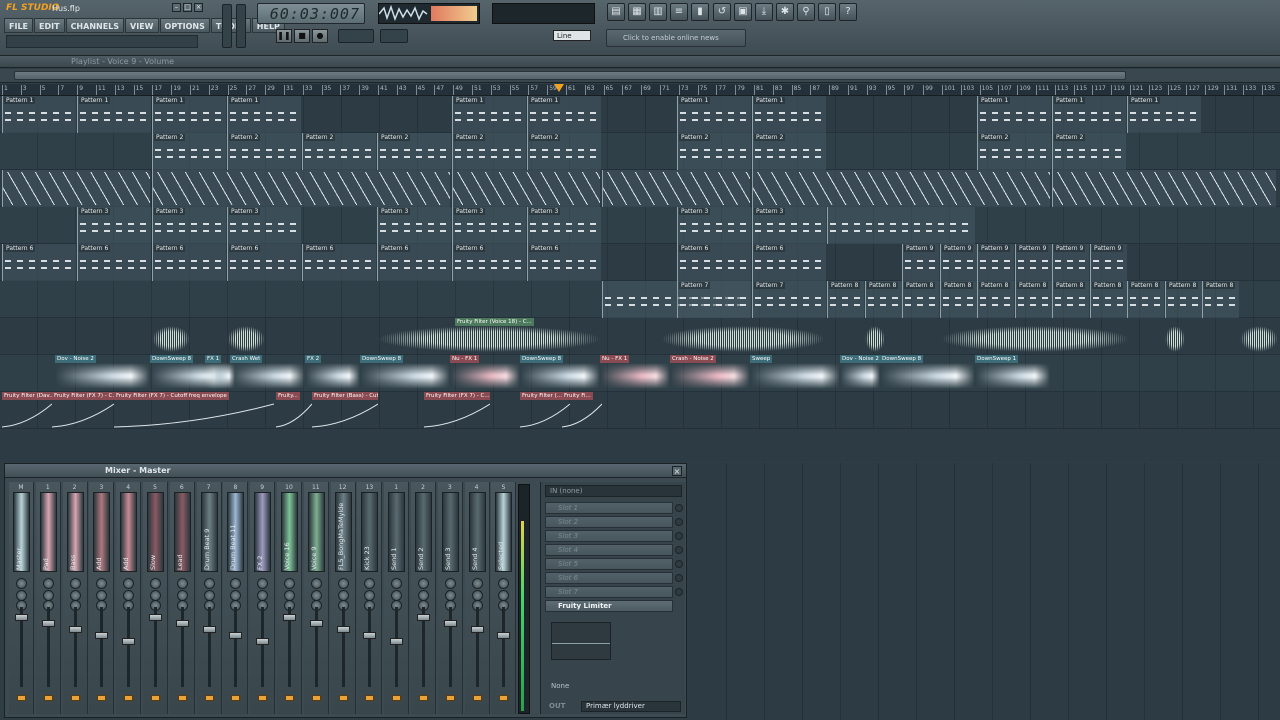 The height and width of the screenshot is (720, 1280). What do you see at coordinates (609, 536) in the screenshot?
I see `effect-slot: Slot 3` at bounding box center [609, 536].